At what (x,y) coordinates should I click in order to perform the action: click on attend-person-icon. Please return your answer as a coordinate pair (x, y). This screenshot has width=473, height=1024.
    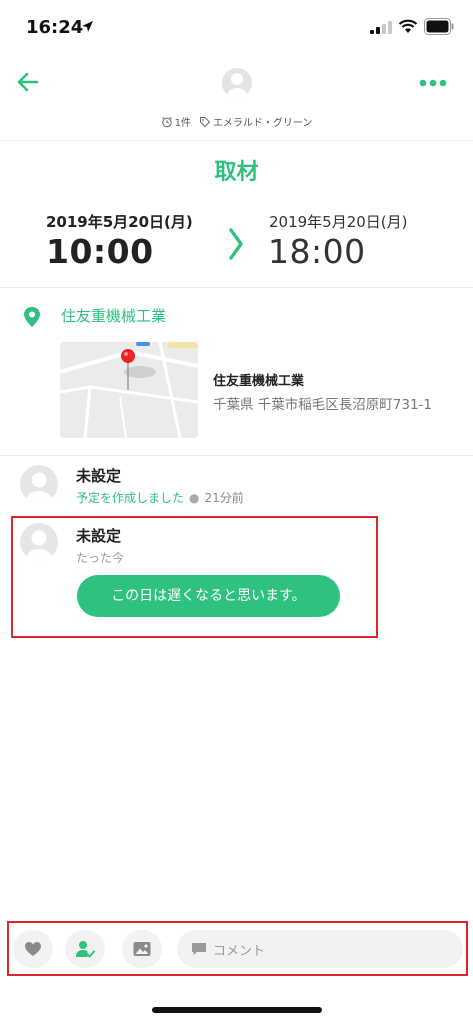
    Looking at the image, I should click on (85, 949).